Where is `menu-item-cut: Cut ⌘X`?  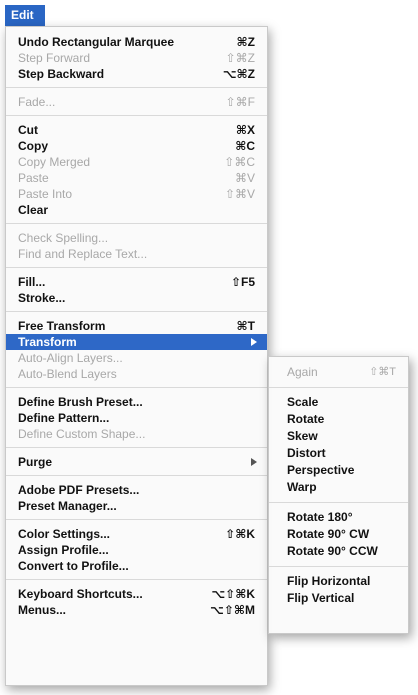 menu-item-cut: Cut ⌘X is located at coordinates (136, 130).